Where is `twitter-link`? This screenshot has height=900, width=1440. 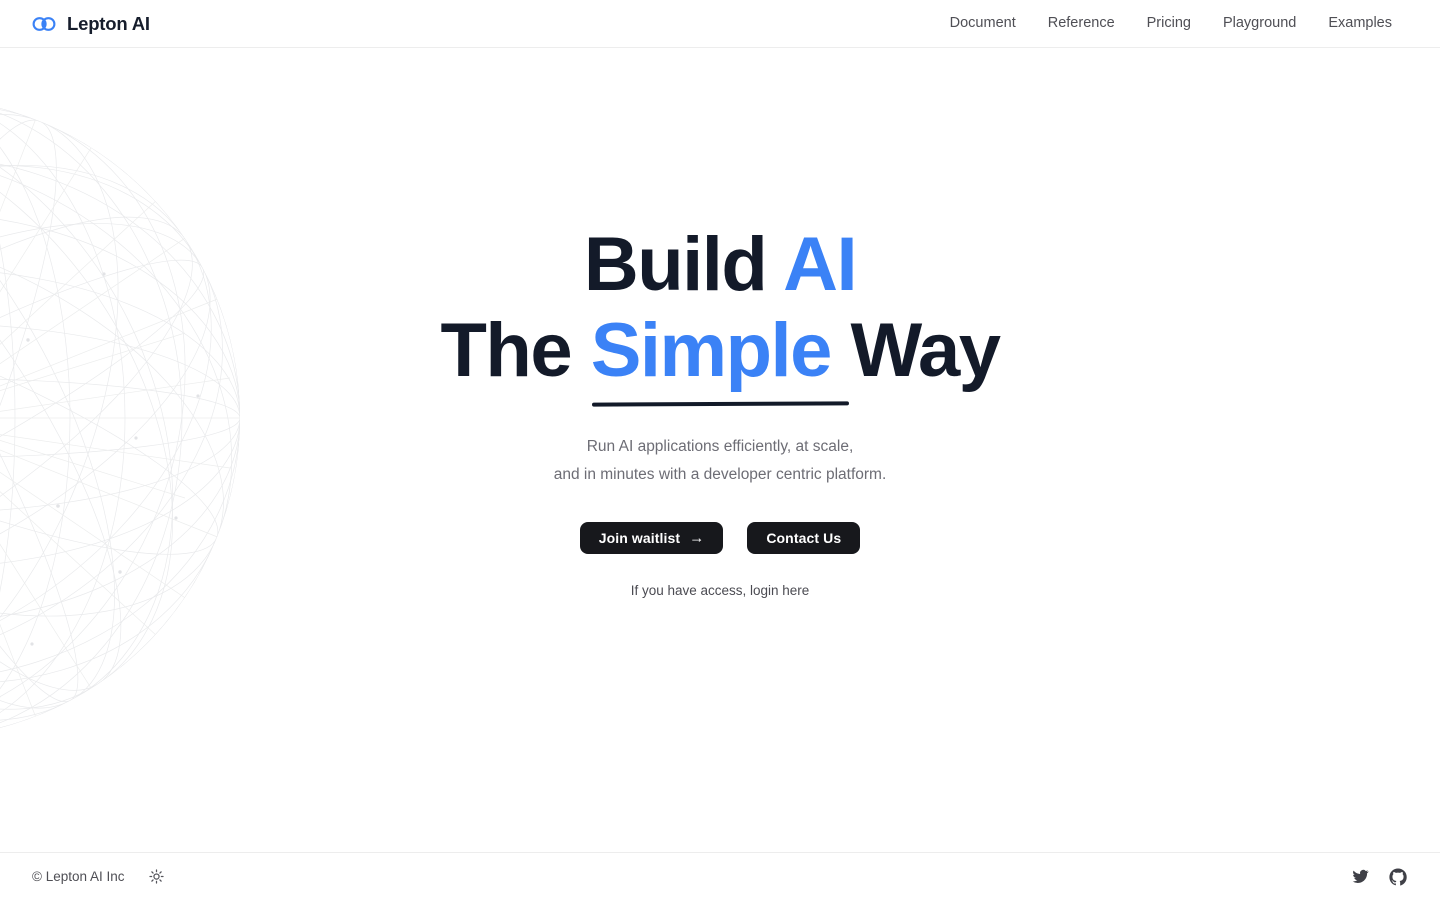 twitter-link is located at coordinates (1360, 877).